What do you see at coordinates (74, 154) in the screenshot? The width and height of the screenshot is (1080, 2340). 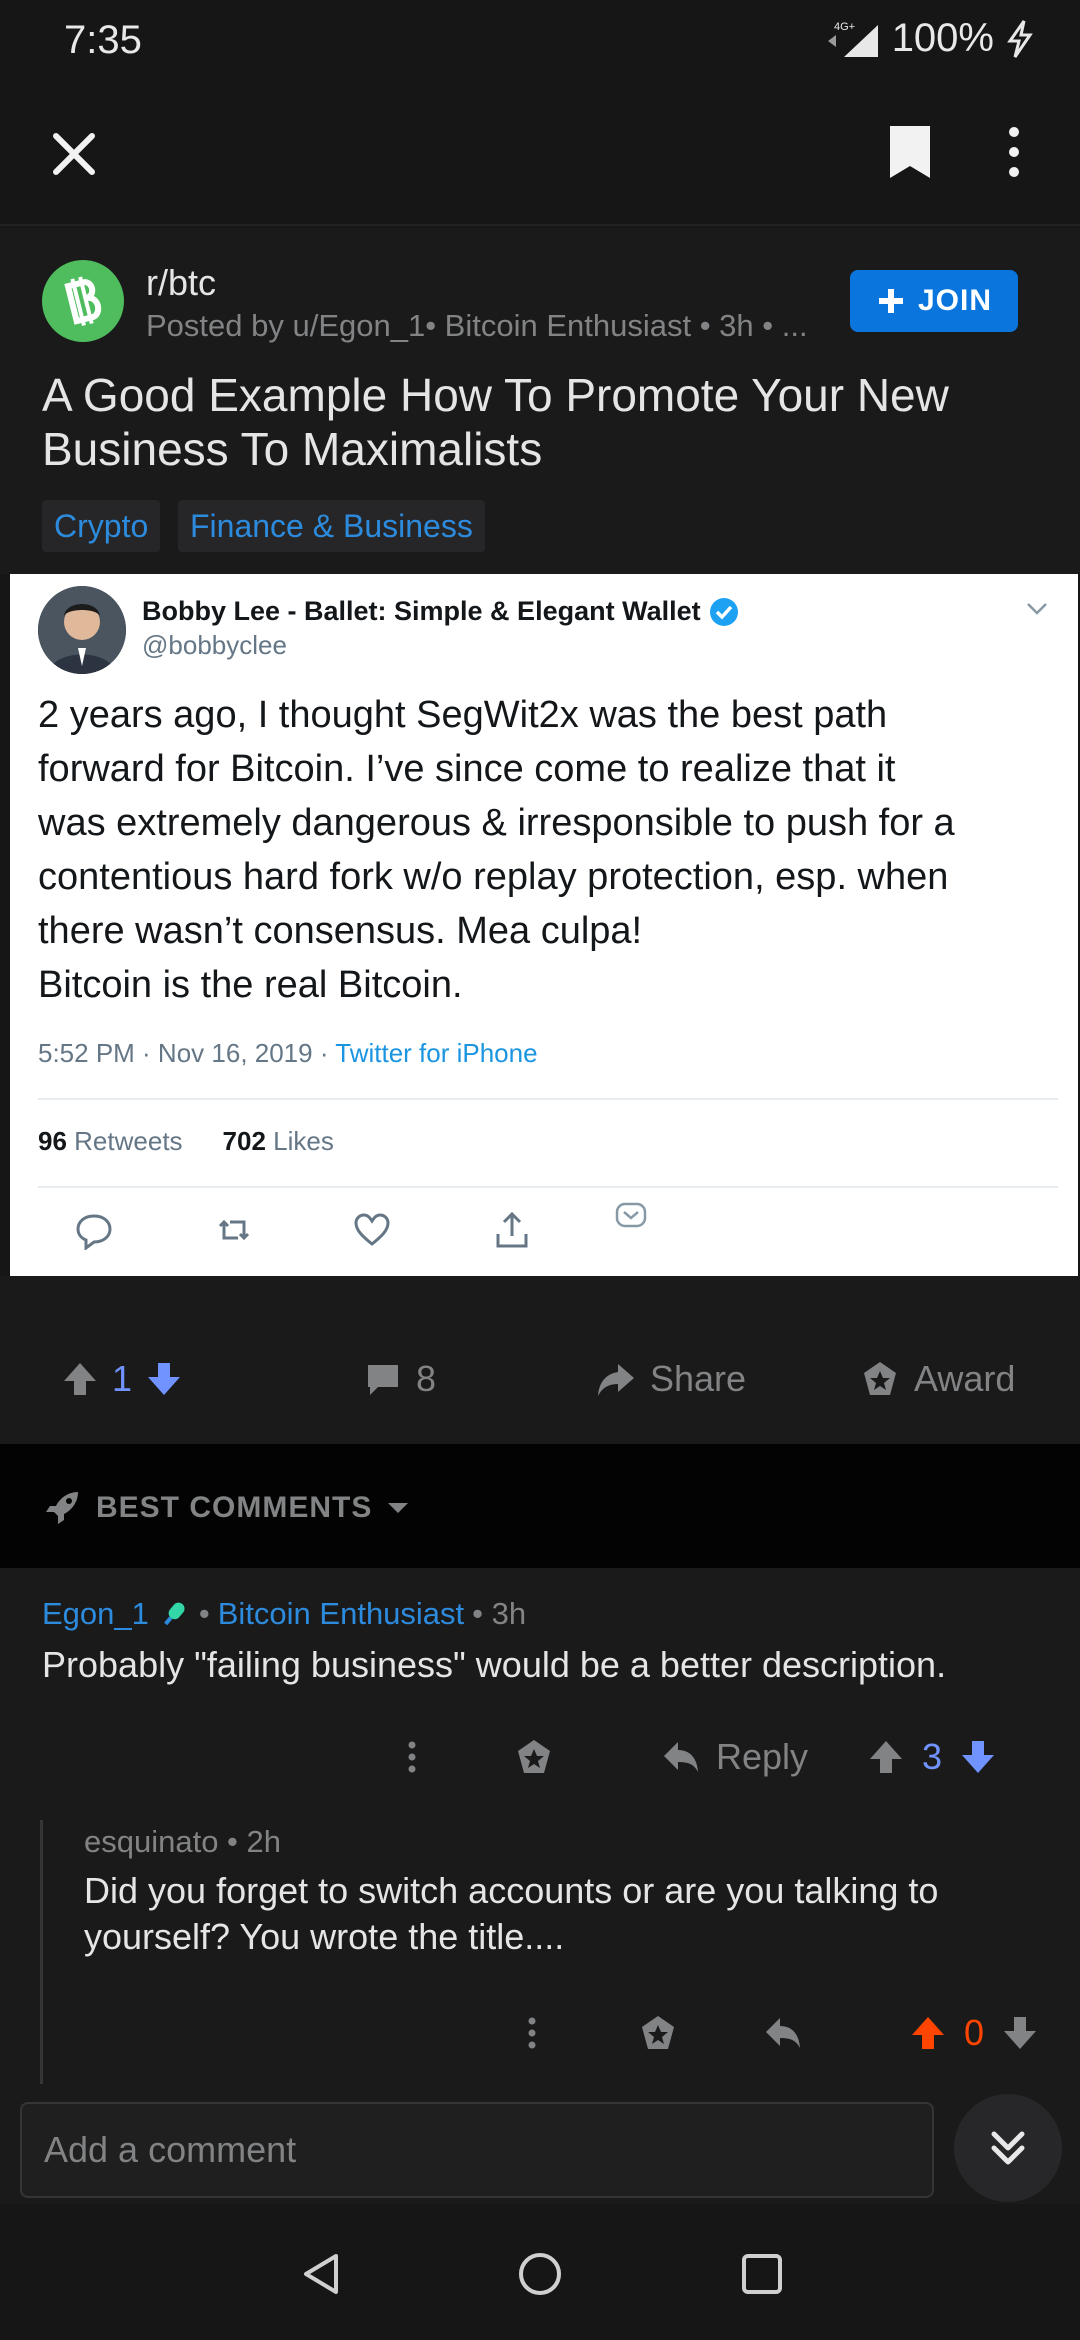 I see `close-icon` at bounding box center [74, 154].